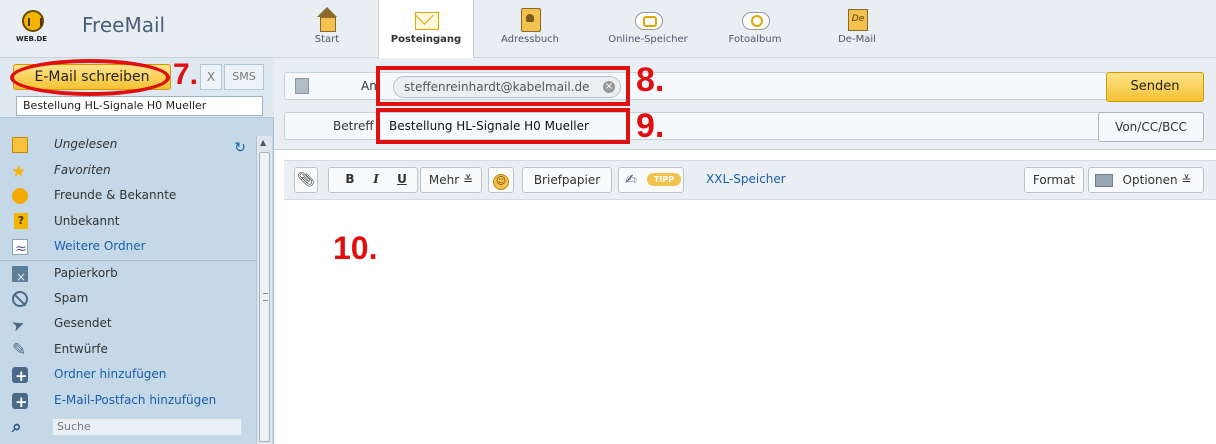 The image size is (1216, 444). Describe the element at coordinates (649, 19) in the screenshot. I see `cloud-icon` at that location.